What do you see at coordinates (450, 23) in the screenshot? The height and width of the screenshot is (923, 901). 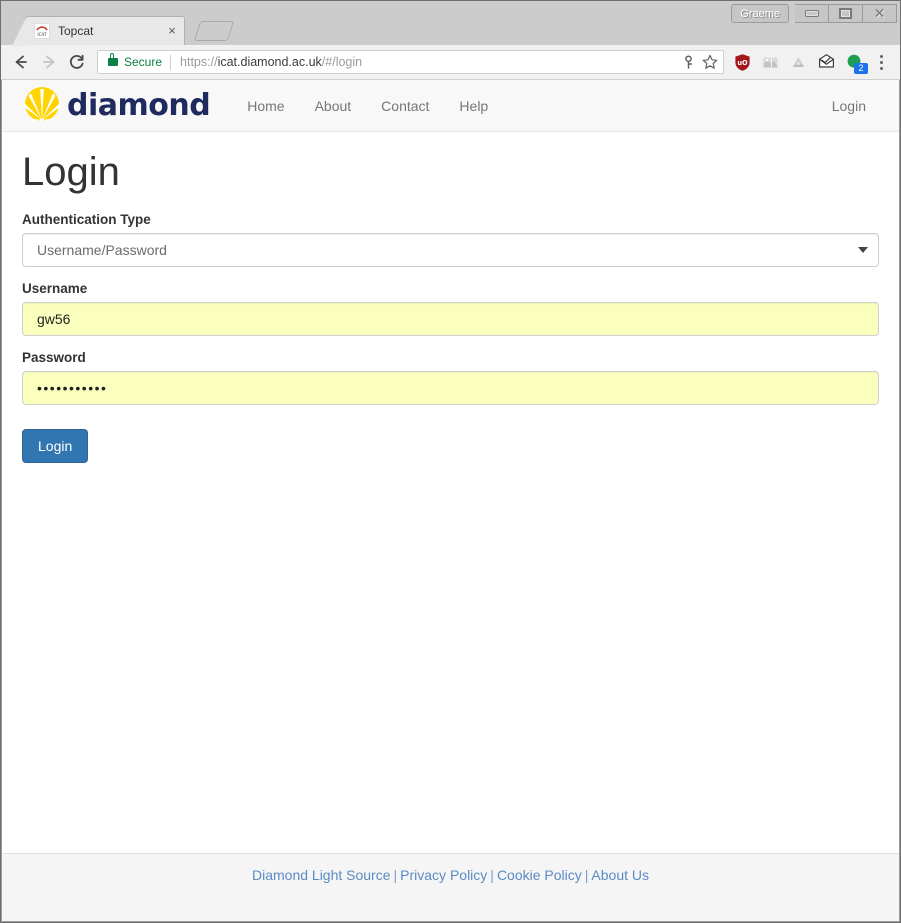 I see `tab-strip: ICAT Topcat × Graeme ✕` at bounding box center [450, 23].